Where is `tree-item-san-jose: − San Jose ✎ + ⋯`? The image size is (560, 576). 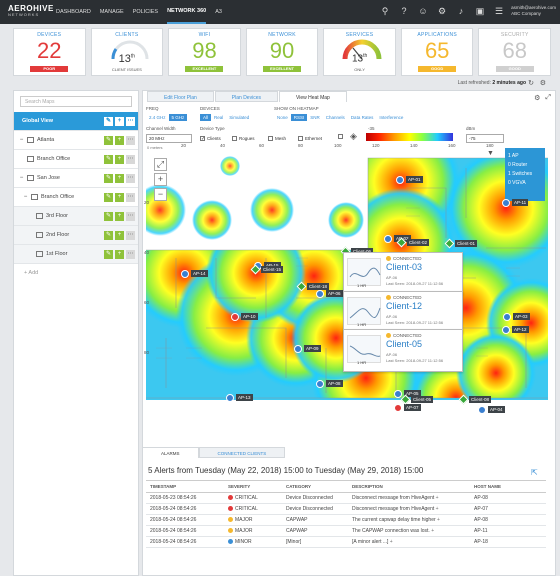
tree-item-san-jose: − San Jose ✎ + ⋯ is located at coordinates (76, 178).